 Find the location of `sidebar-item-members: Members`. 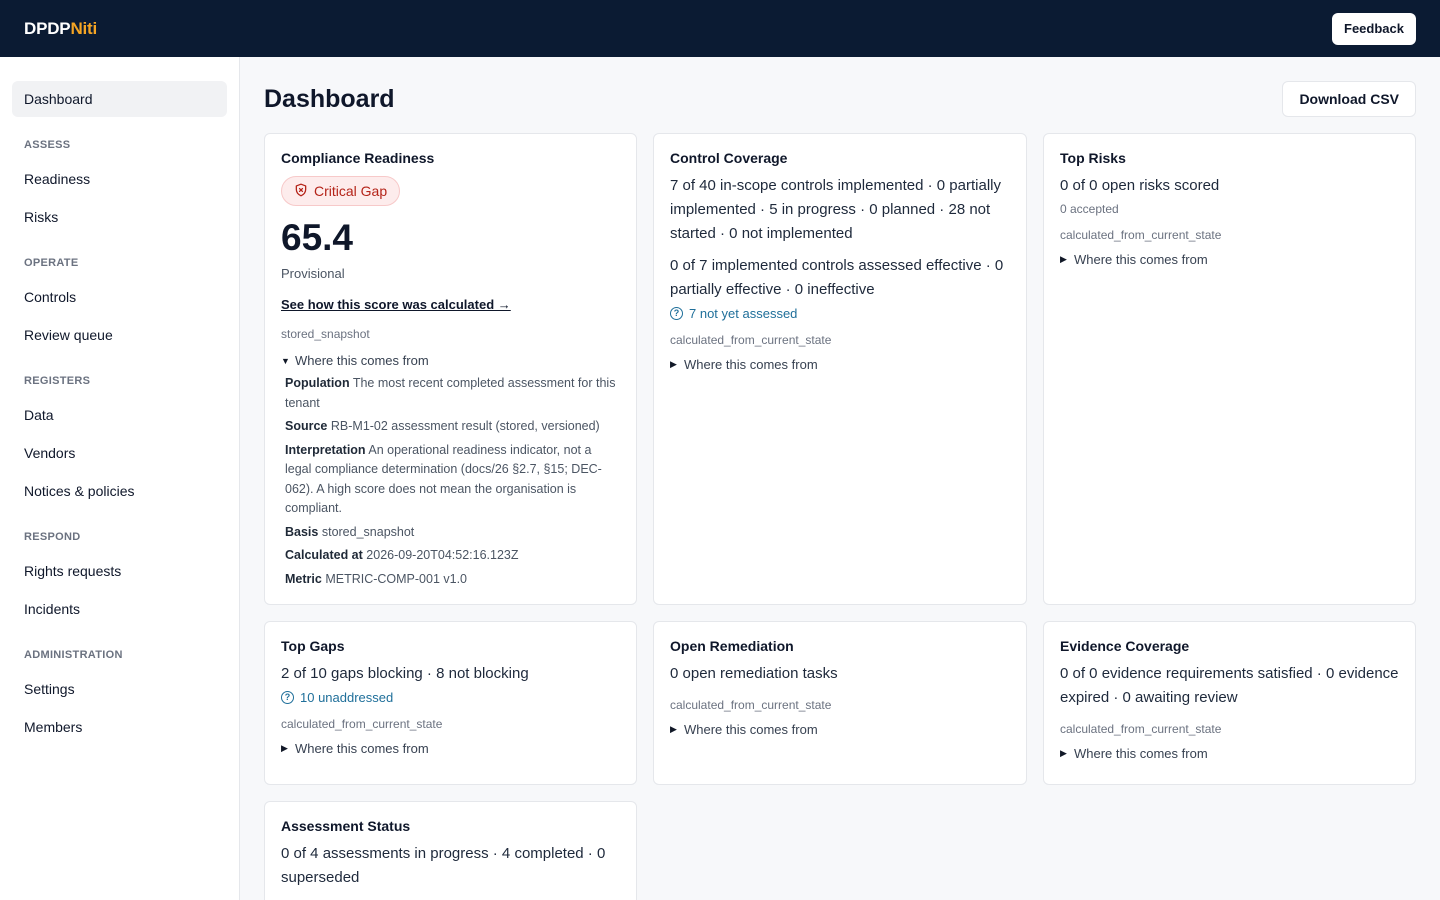

sidebar-item-members: Members is located at coordinates (119, 727).